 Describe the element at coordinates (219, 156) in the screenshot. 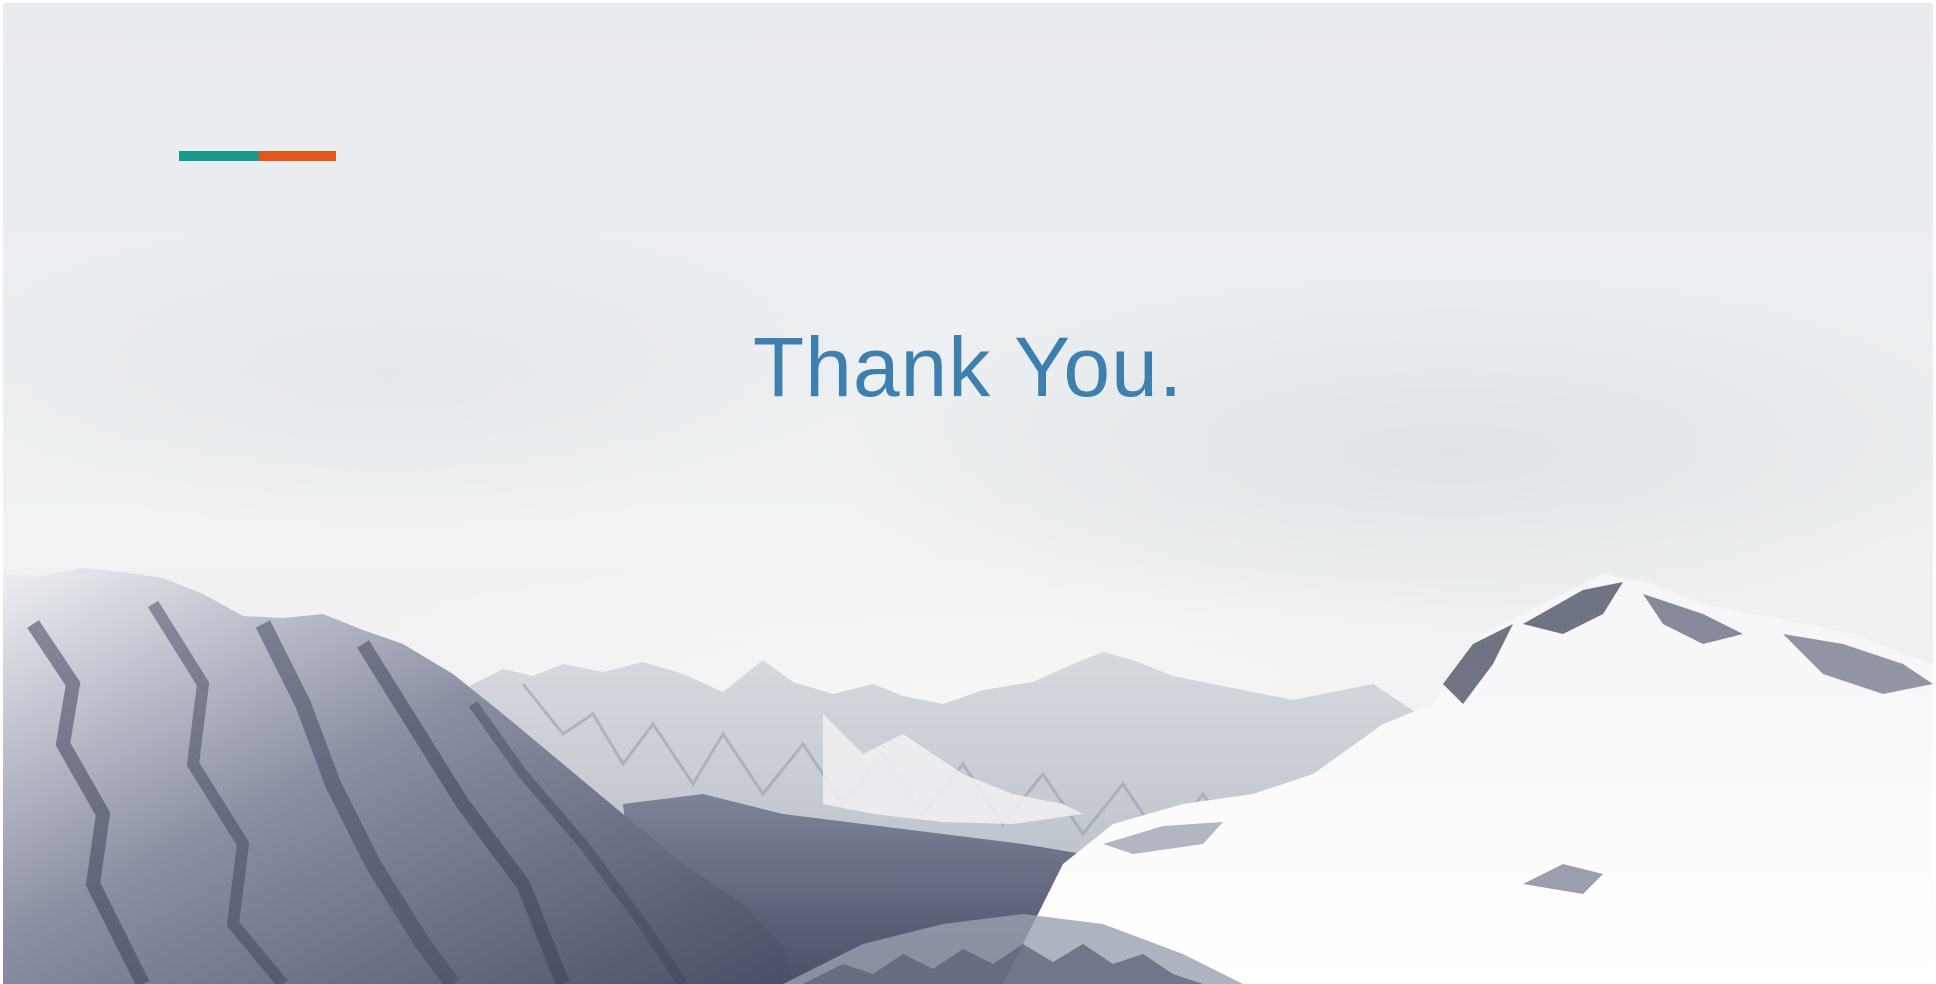

I see `accent-bar-teal` at that location.